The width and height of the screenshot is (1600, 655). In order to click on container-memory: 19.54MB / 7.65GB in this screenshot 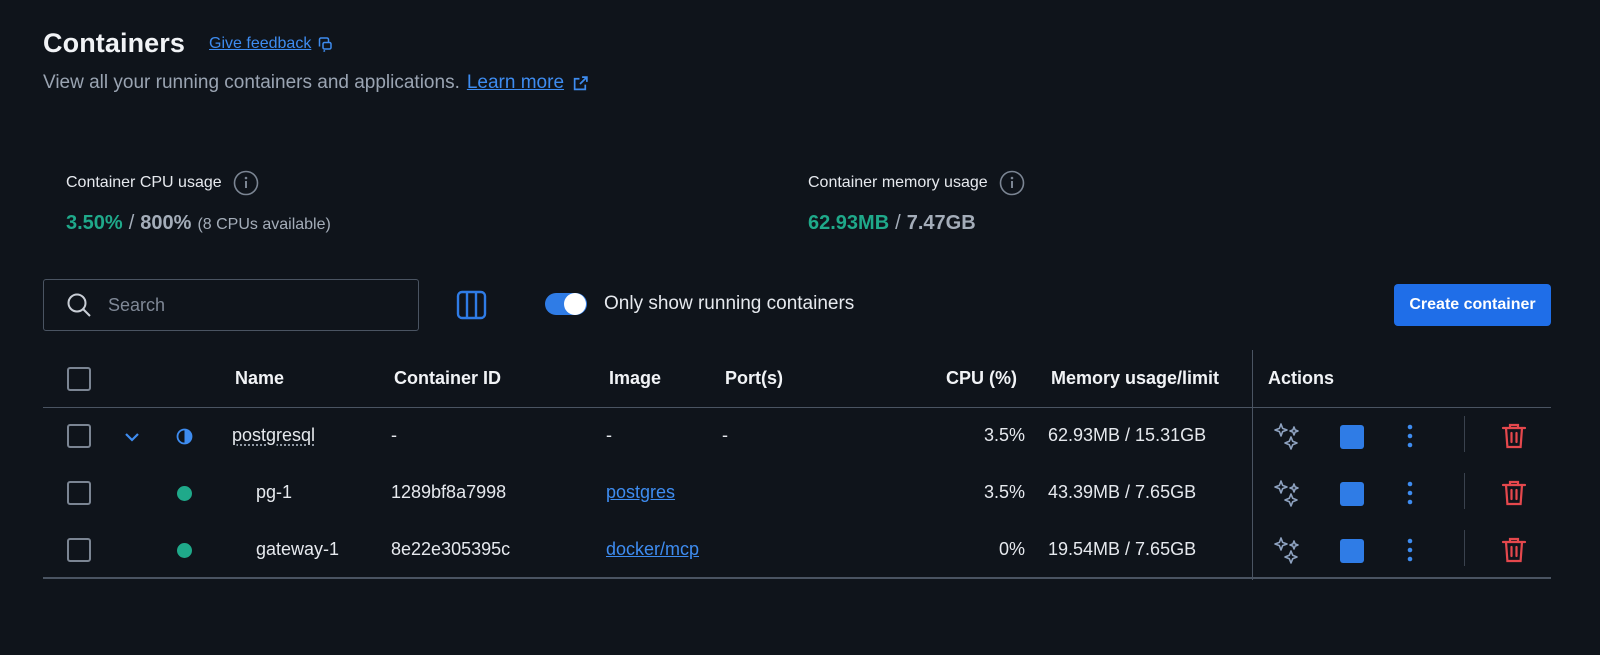, I will do `click(1122, 549)`.